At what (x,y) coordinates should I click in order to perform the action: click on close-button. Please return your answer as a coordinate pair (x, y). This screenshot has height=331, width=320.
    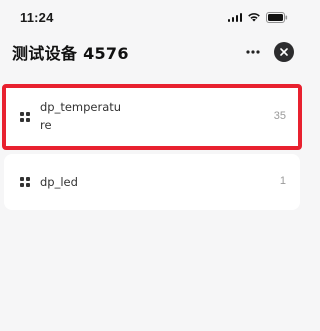
    Looking at the image, I should click on (284, 52).